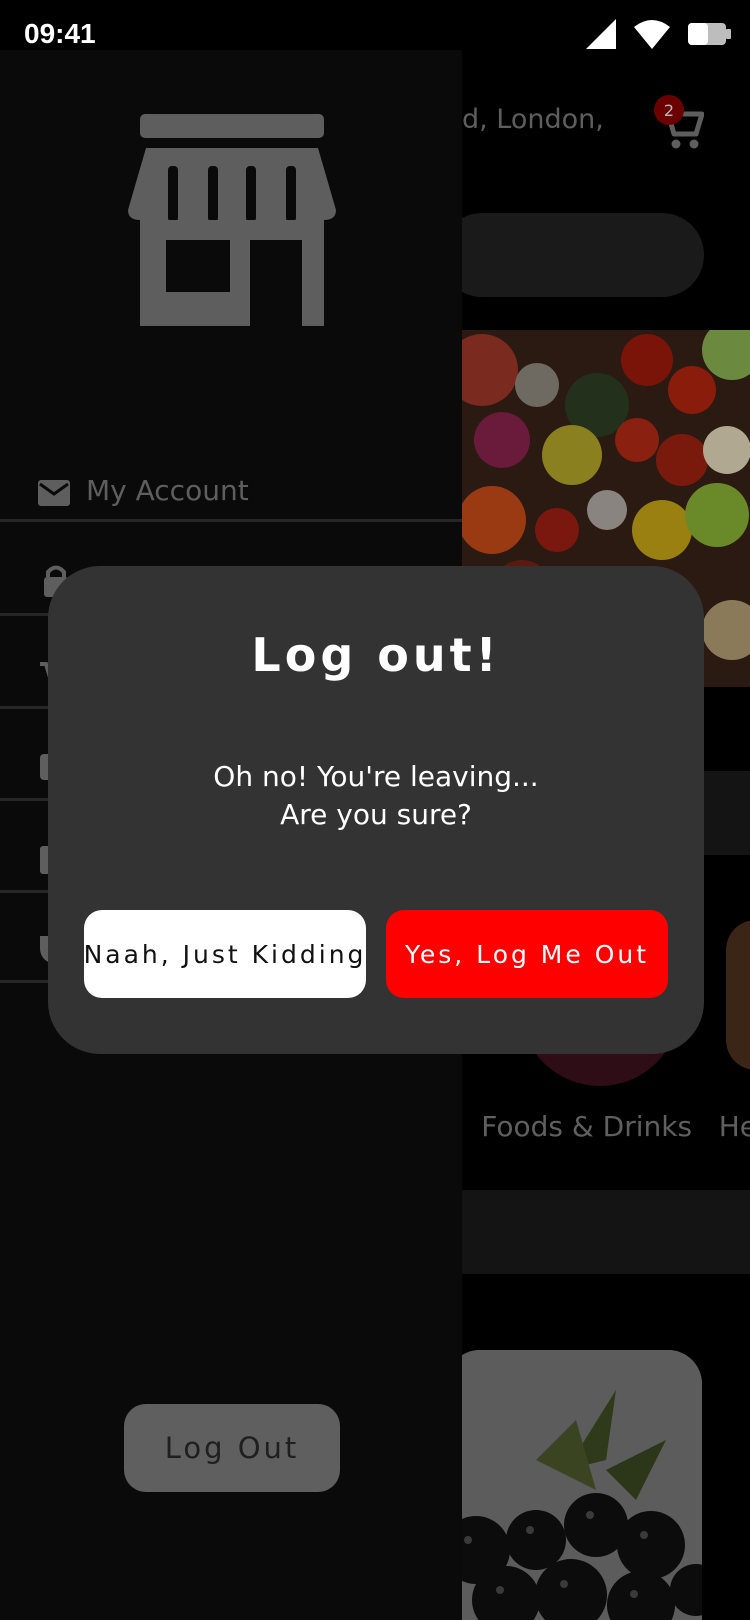  I want to click on store-icon, so click(232, 220).